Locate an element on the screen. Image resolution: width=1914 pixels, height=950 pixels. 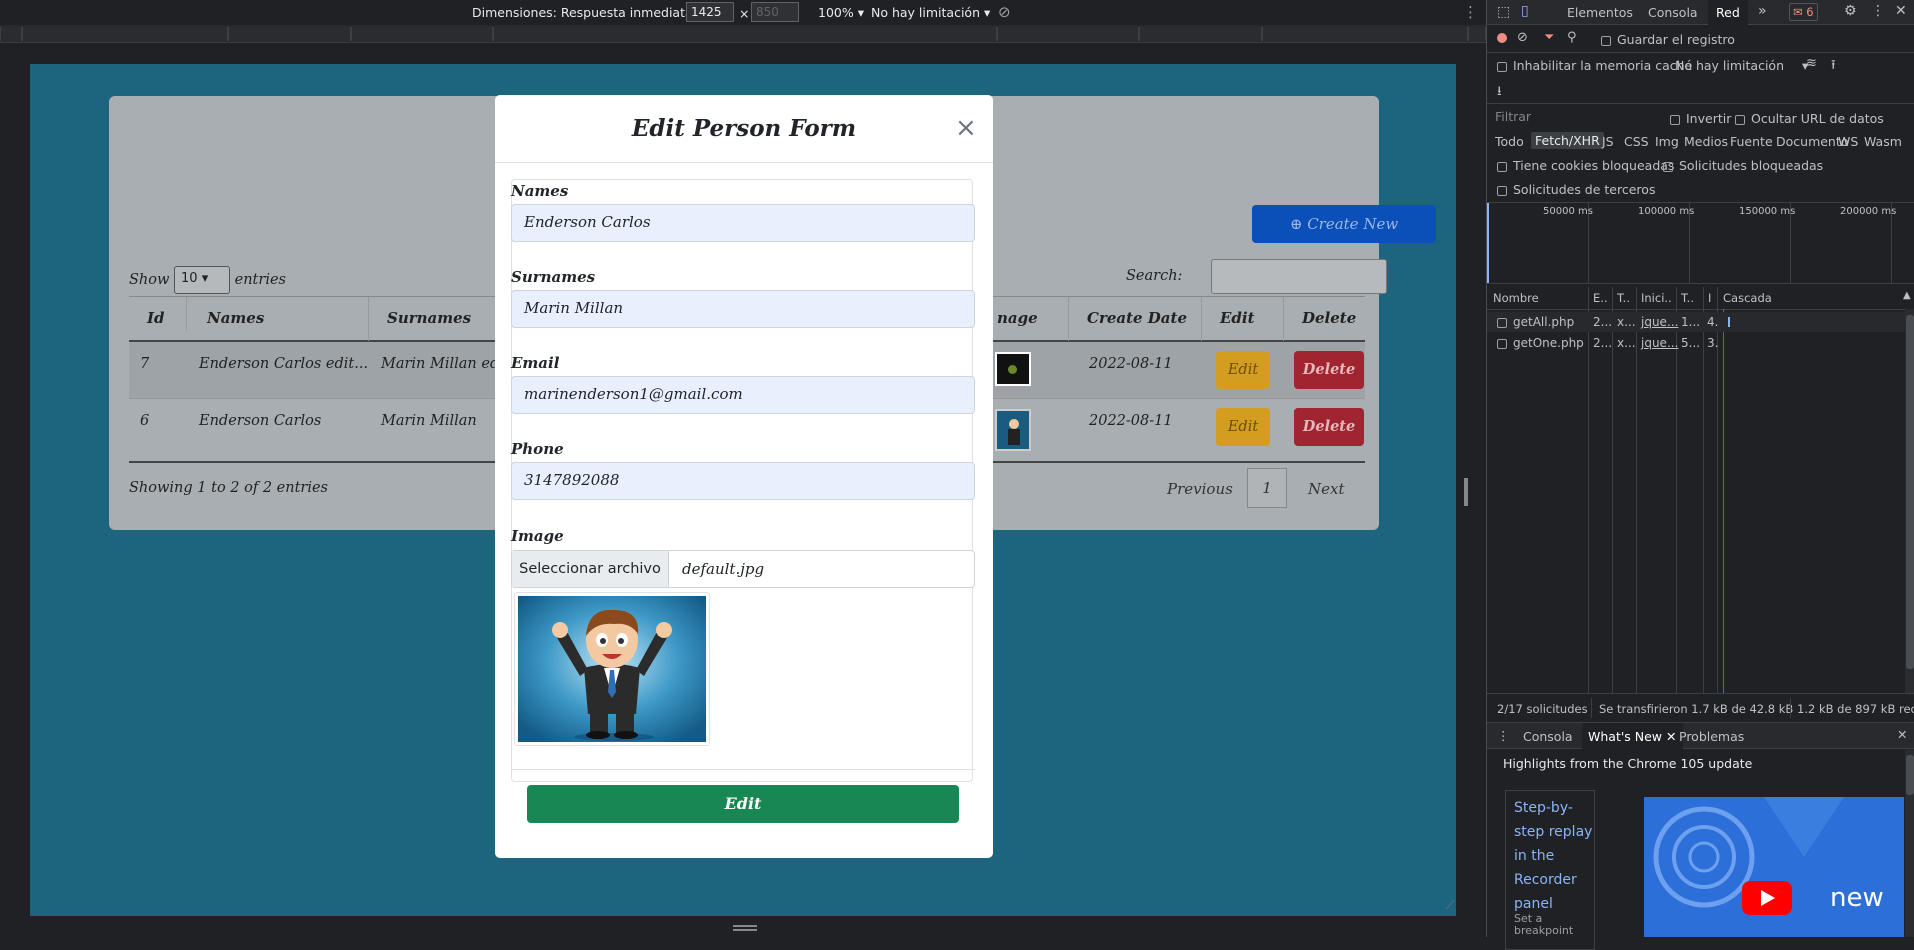
height-input: 850 is located at coordinates (775, 12).